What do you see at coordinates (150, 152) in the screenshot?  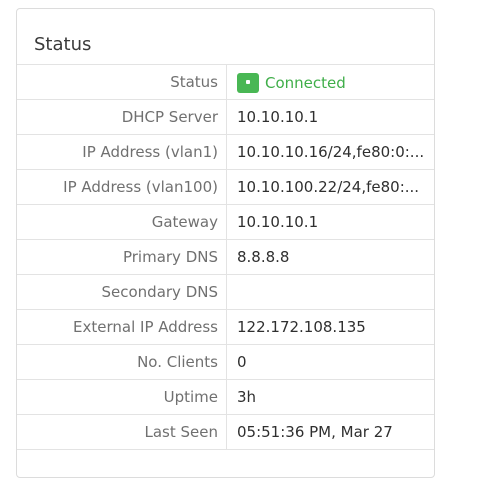 I see `ip-address-vlan1-label: IP Address (vlan1)` at bounding box center [150, 152].